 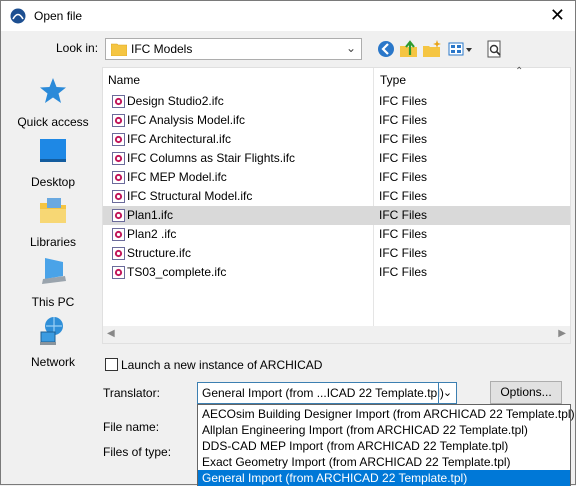 What do you see at coordinates (336, 101) in the screenshot?
I see `file-row: Design Studio2.ifc IFC Files` at bounding box center [336, 101].